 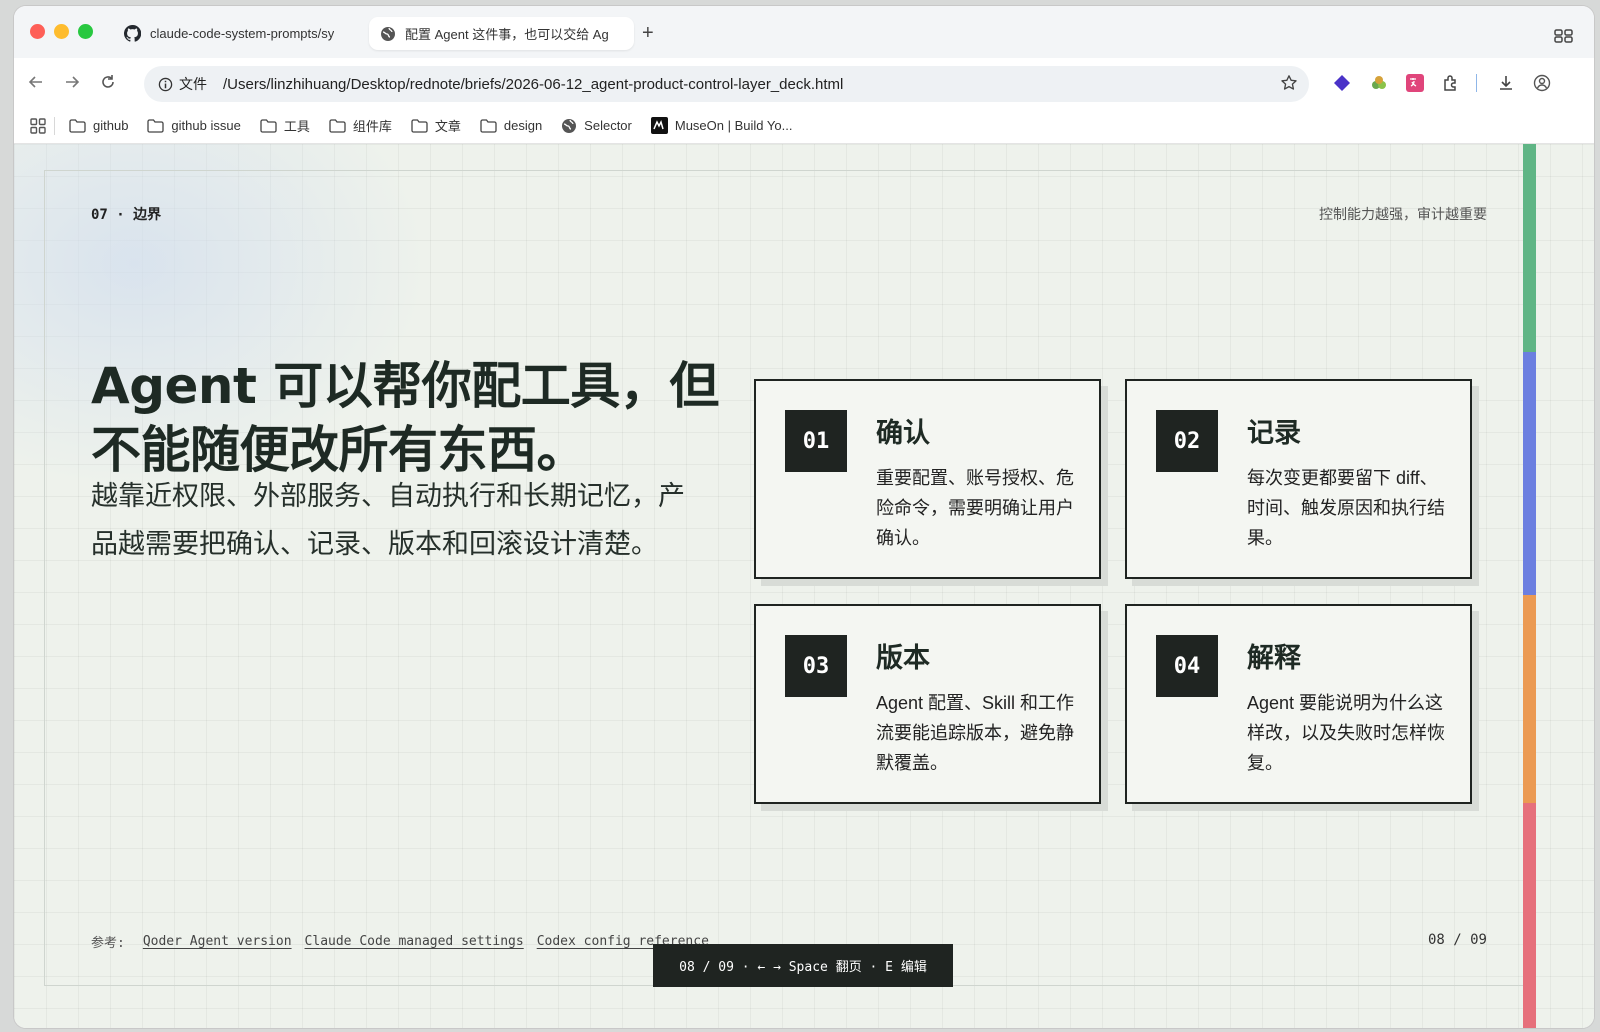 I want to click on principle-card: 01 确认 重要配置、账号授权、危险命令，需要明确让用户确认。, so click(x=927, y=479).